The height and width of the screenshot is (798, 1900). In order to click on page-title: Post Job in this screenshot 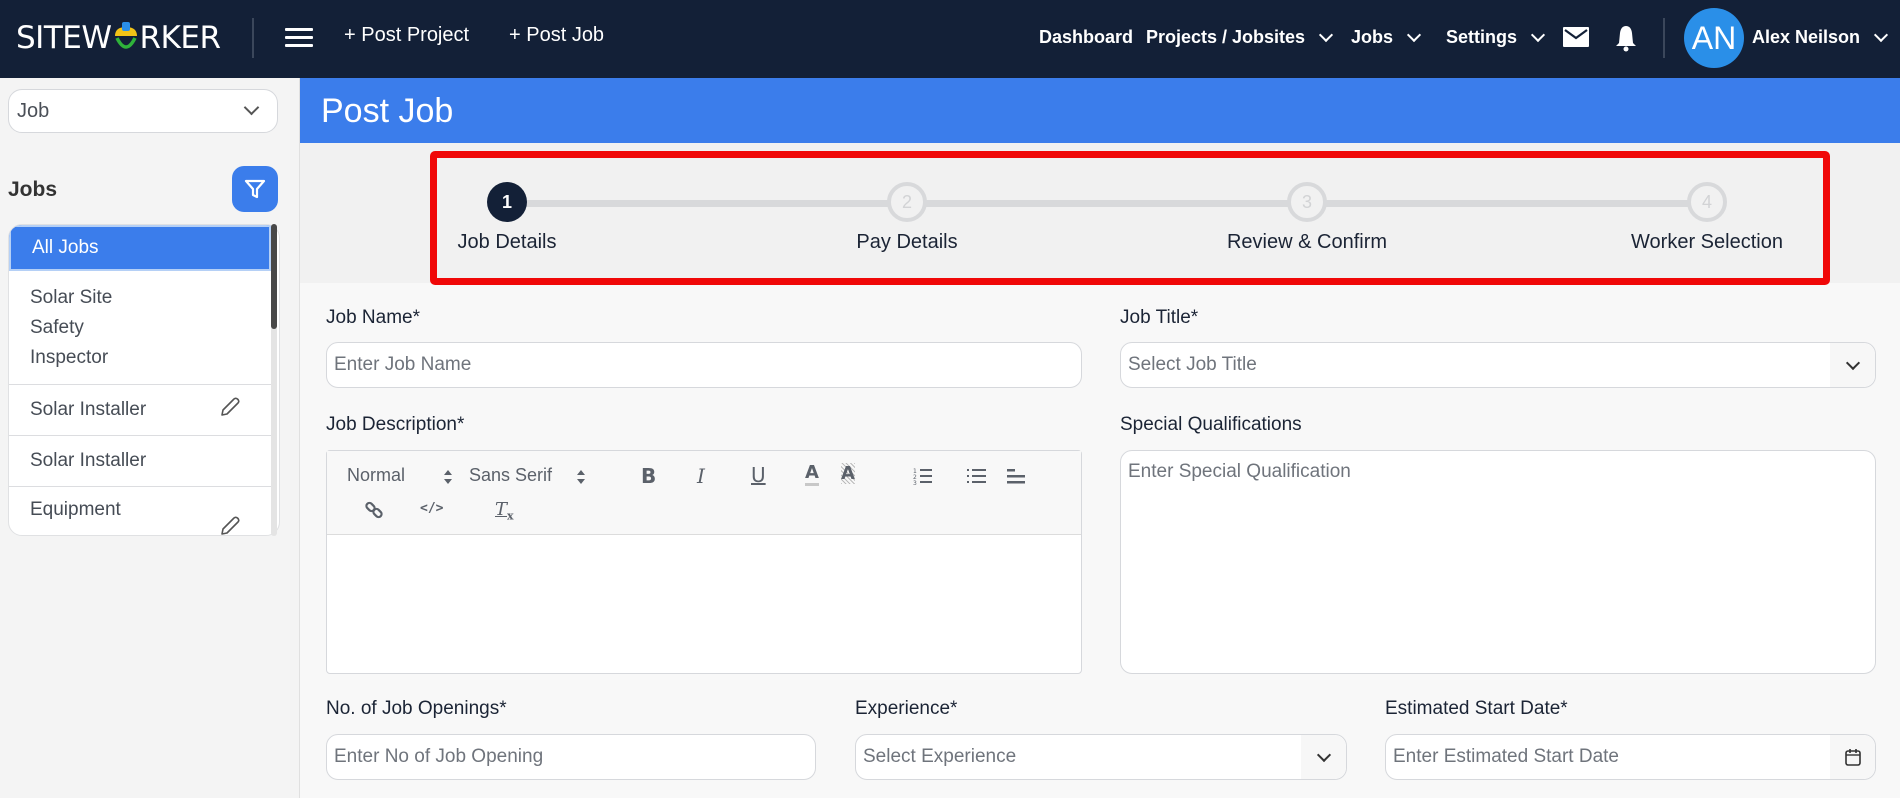, I will do `click(387, 111)`.